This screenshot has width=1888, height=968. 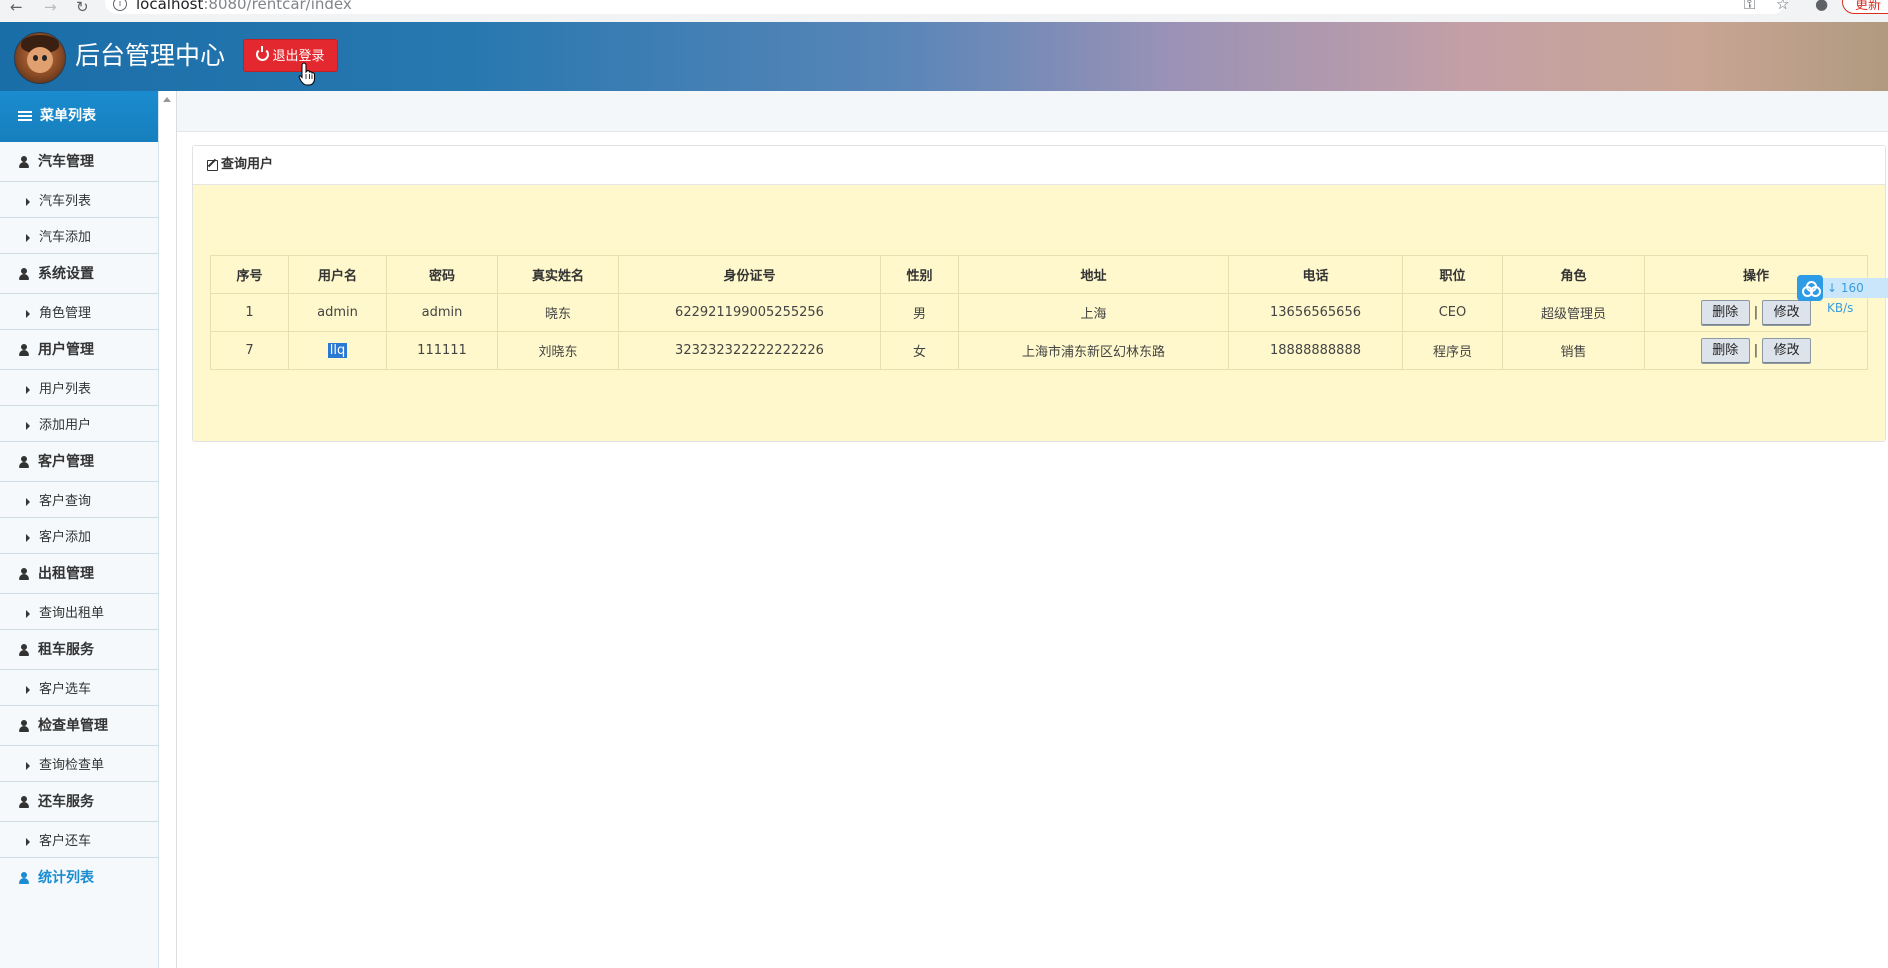 I want to click on actions-cell: 删除 | 修改, so click(x=1756, y=350).